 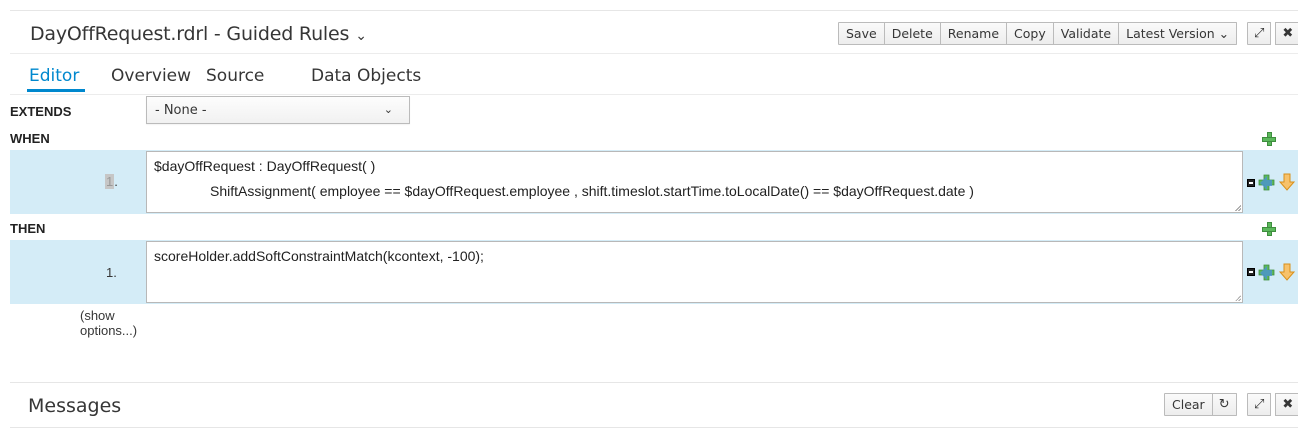 I want to click on active-tab-indicator, so click(x=56, y=90).